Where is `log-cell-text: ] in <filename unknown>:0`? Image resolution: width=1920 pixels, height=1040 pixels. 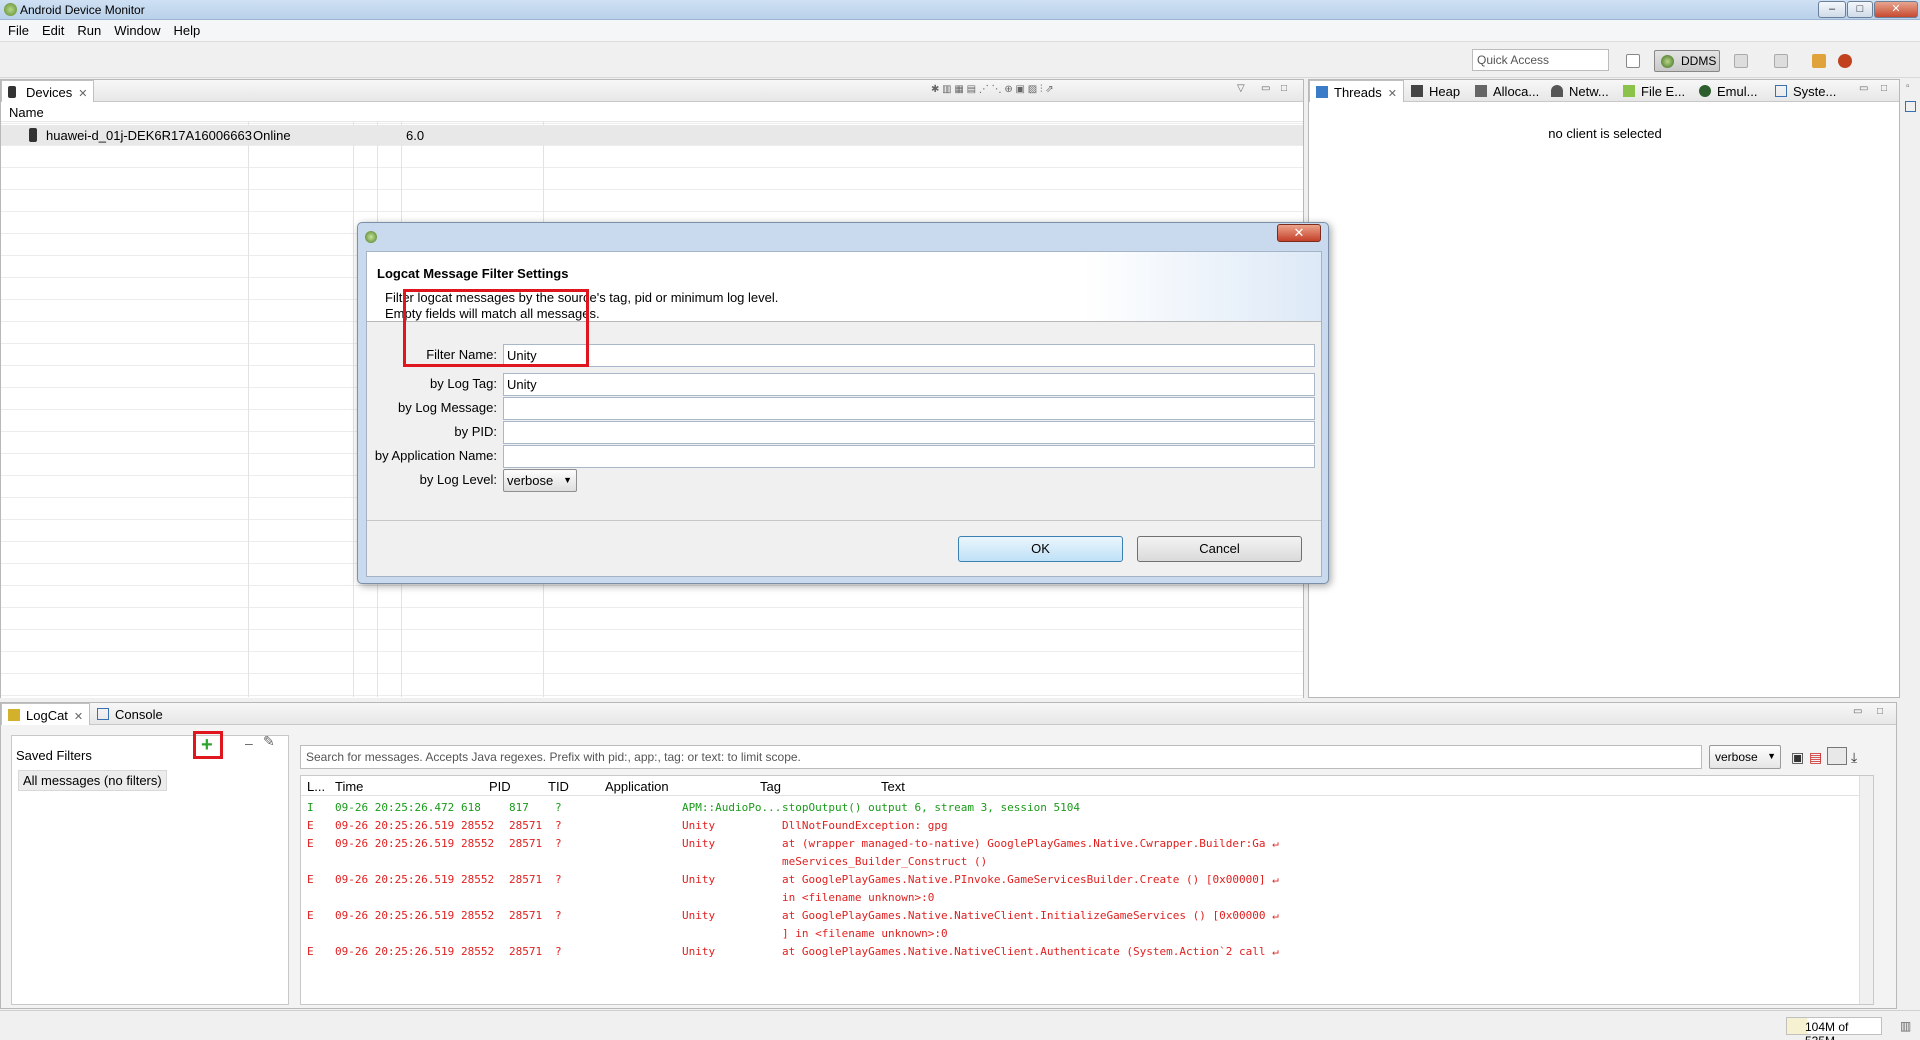
log-cell-text: ] in <filename unknown>:0 is located at coordinates (865, 933).